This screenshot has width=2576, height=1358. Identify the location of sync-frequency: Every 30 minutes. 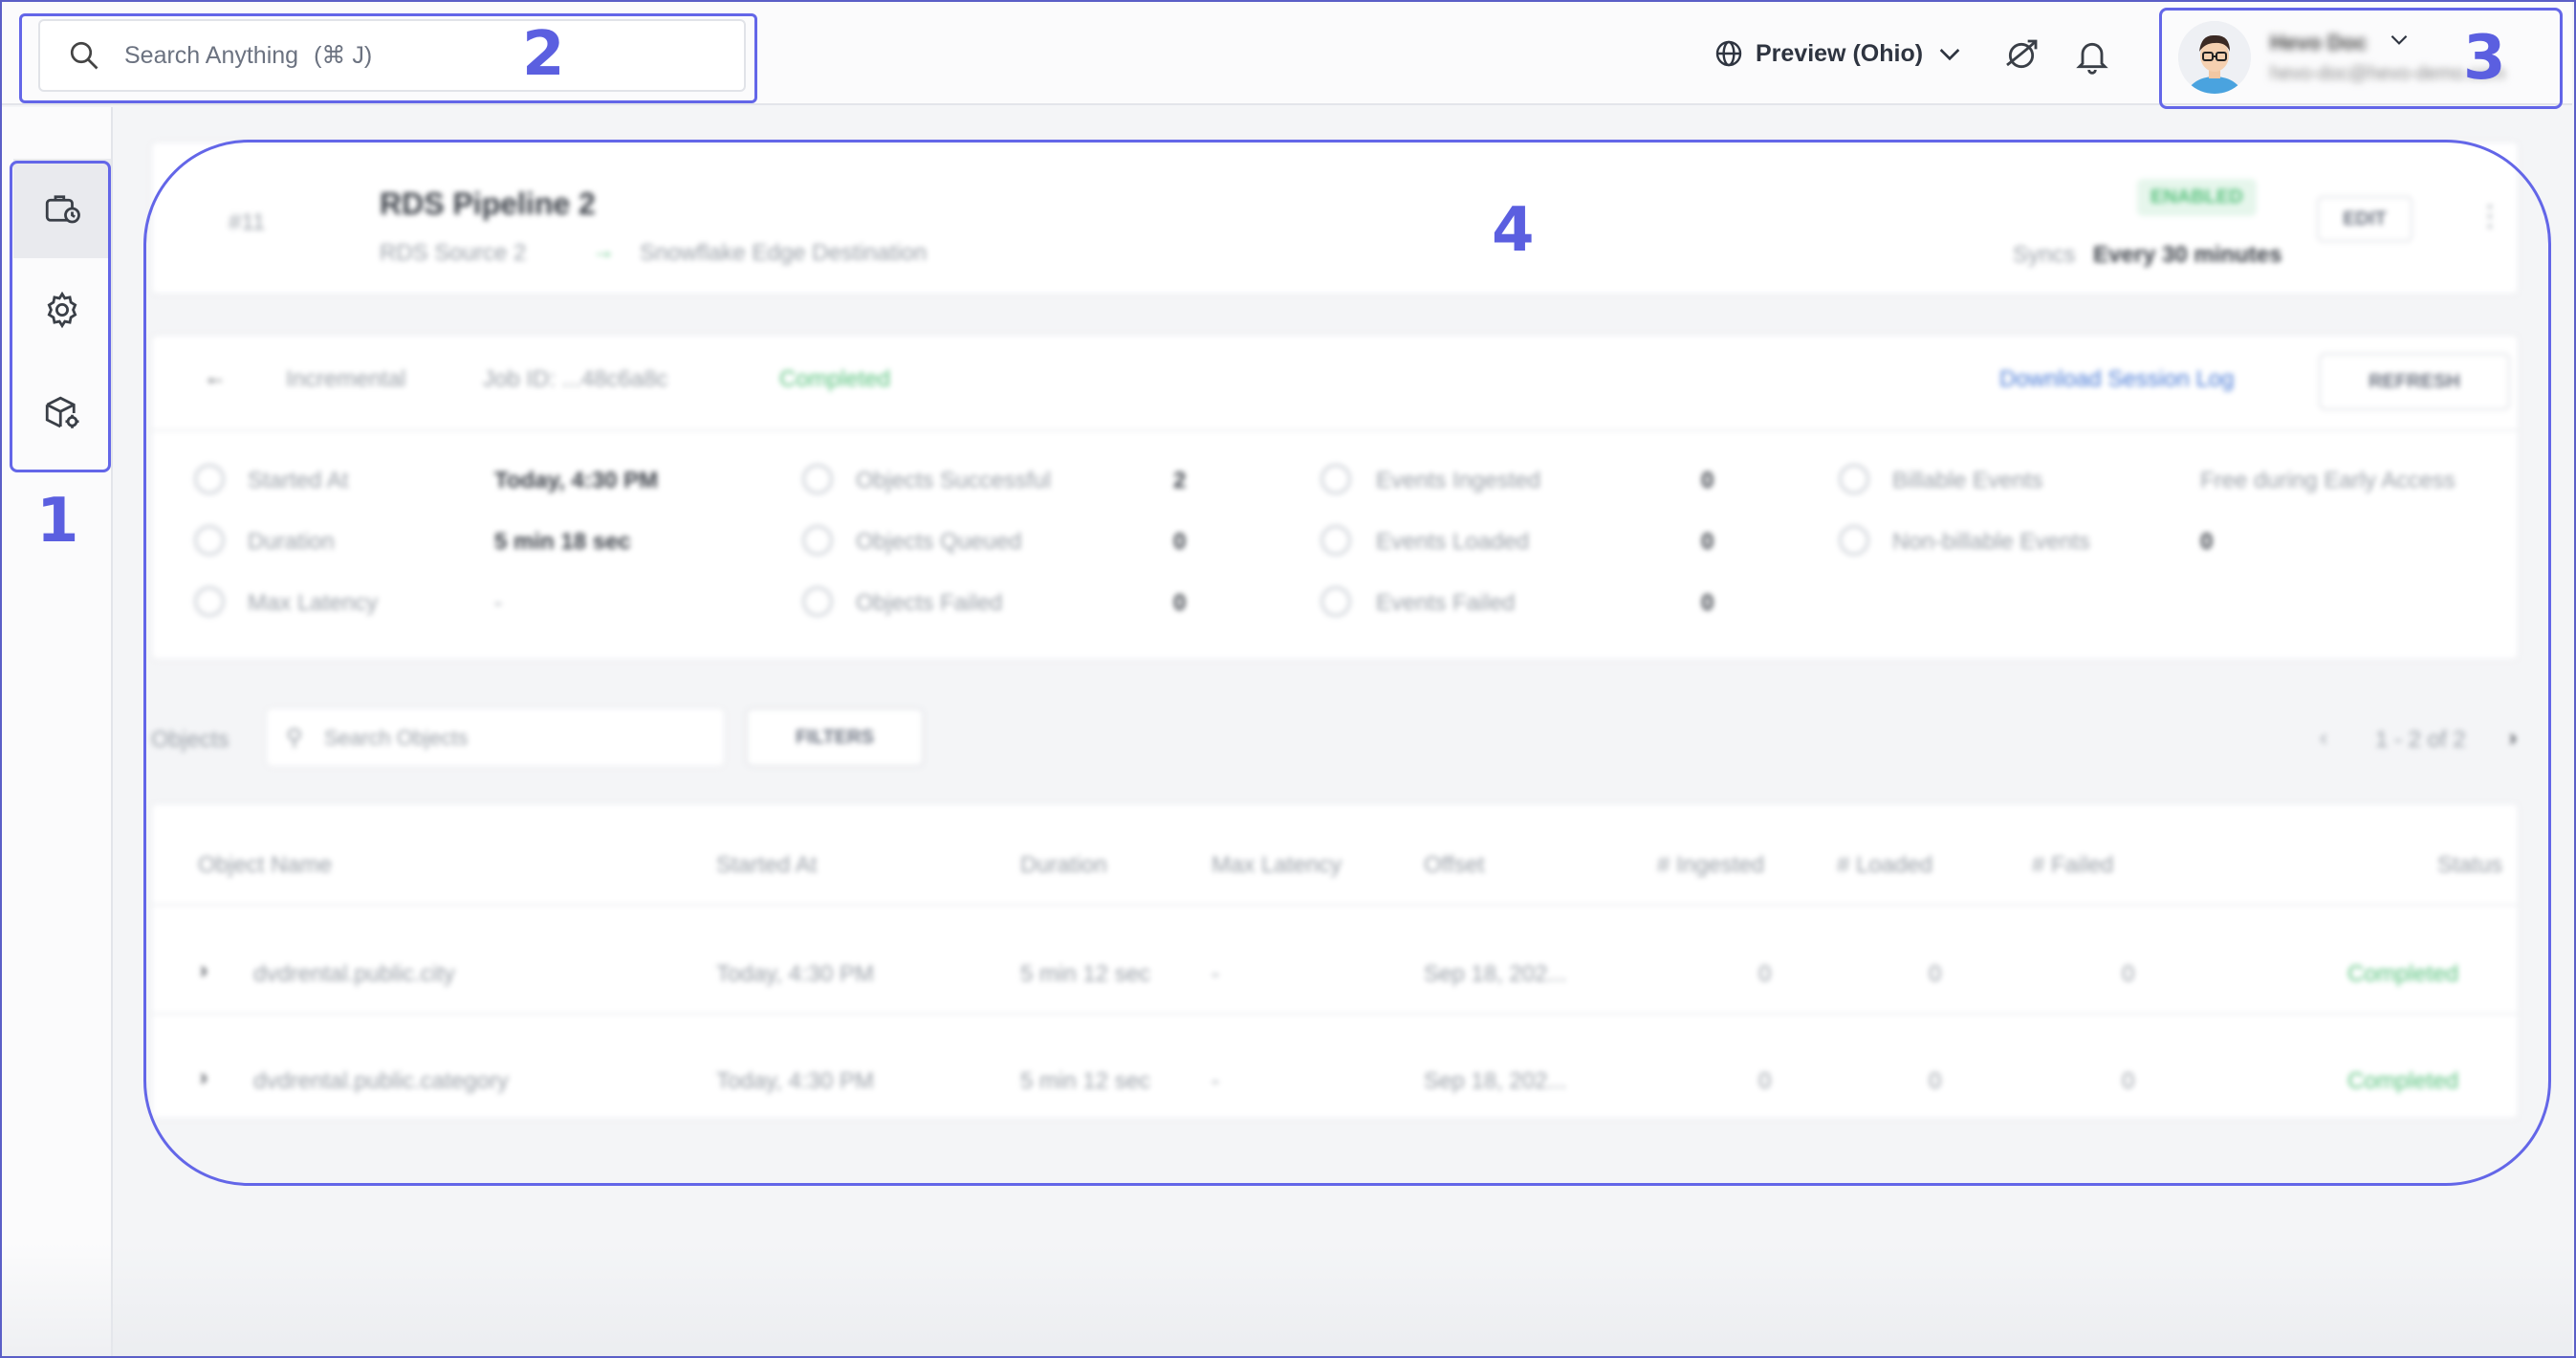
(2187, 255).